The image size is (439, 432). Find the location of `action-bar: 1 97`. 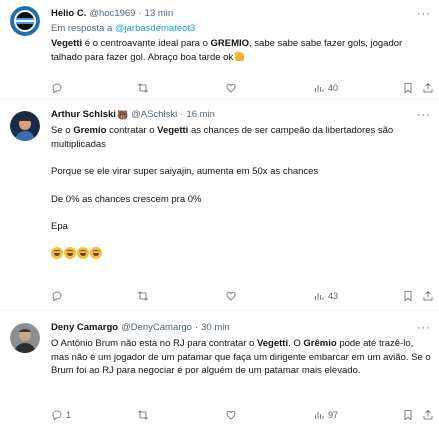

action-bar: 1 97 is located at coordinates (242, 415).